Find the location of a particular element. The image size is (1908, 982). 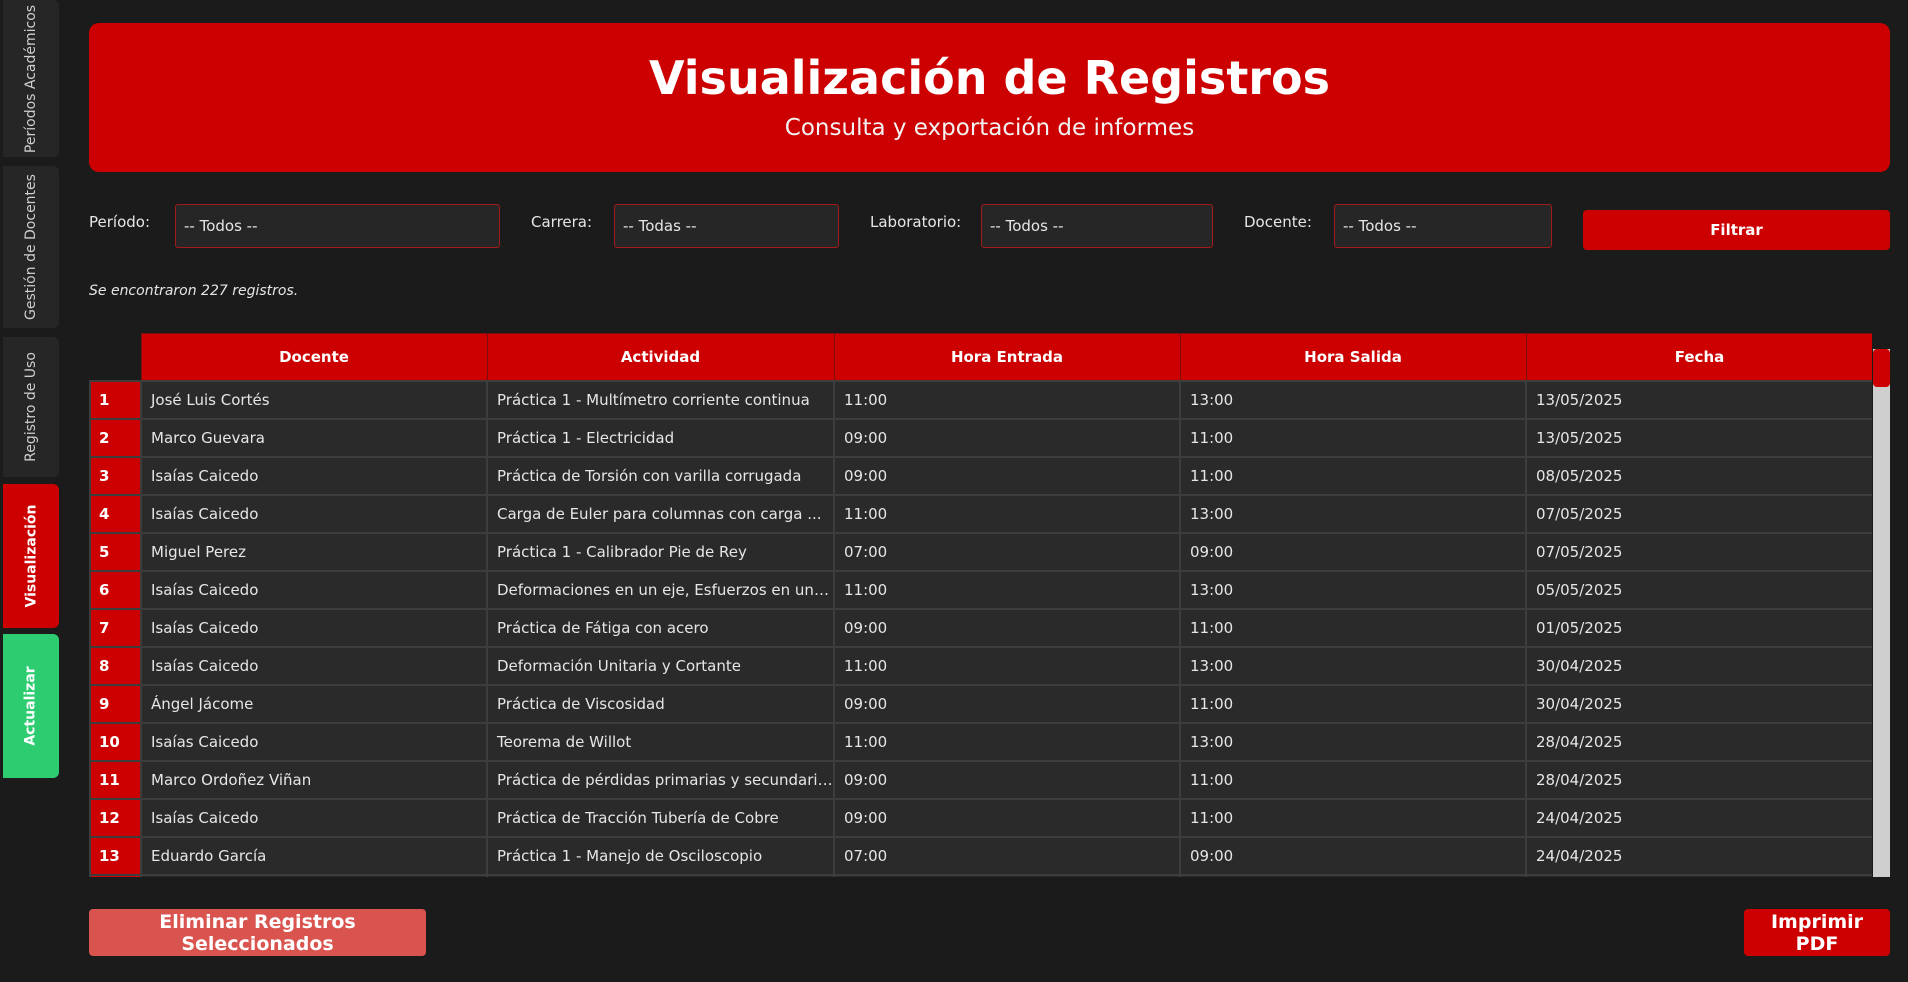

row-number: 9 is located at coordinates (115, 704).